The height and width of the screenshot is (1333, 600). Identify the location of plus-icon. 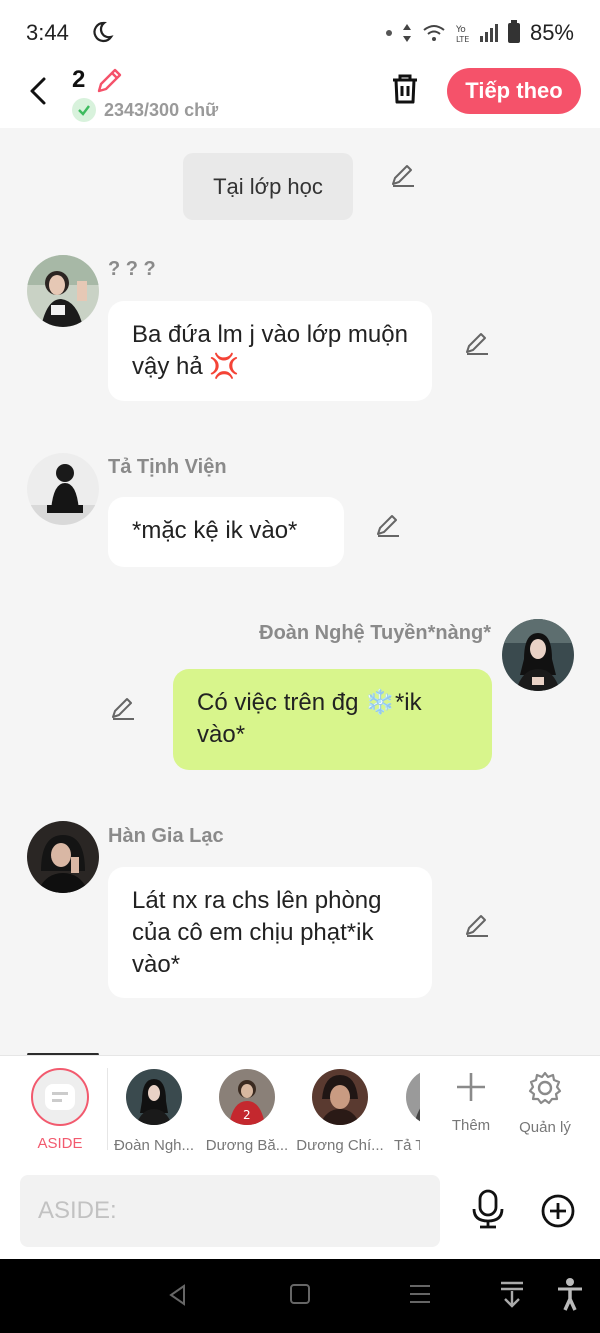
(471, 1087).